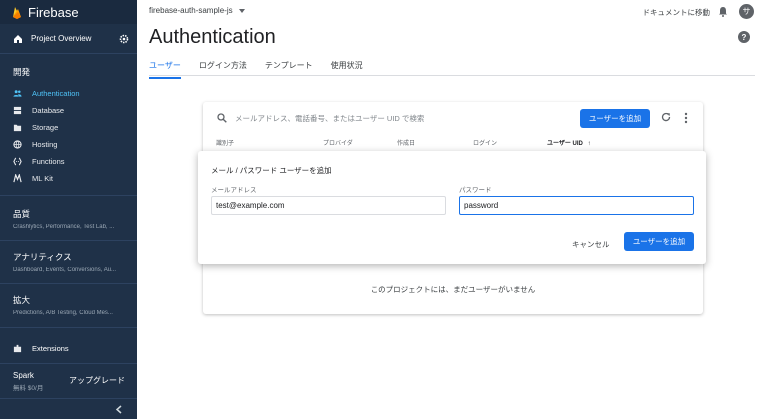 The image size is (768, 419). Describe the element at coordinates (56, 93) in the screenshot. I see `sidebar-item-label: Authentication` at that location.